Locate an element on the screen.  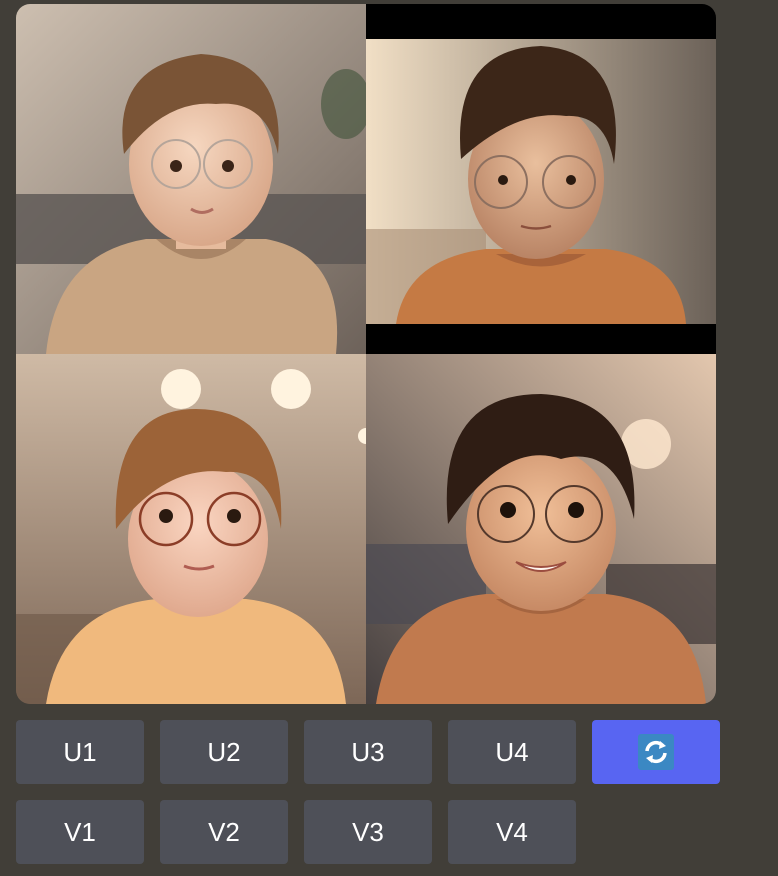
upscale-button-2: U2 is located at coordinates (224, 752).